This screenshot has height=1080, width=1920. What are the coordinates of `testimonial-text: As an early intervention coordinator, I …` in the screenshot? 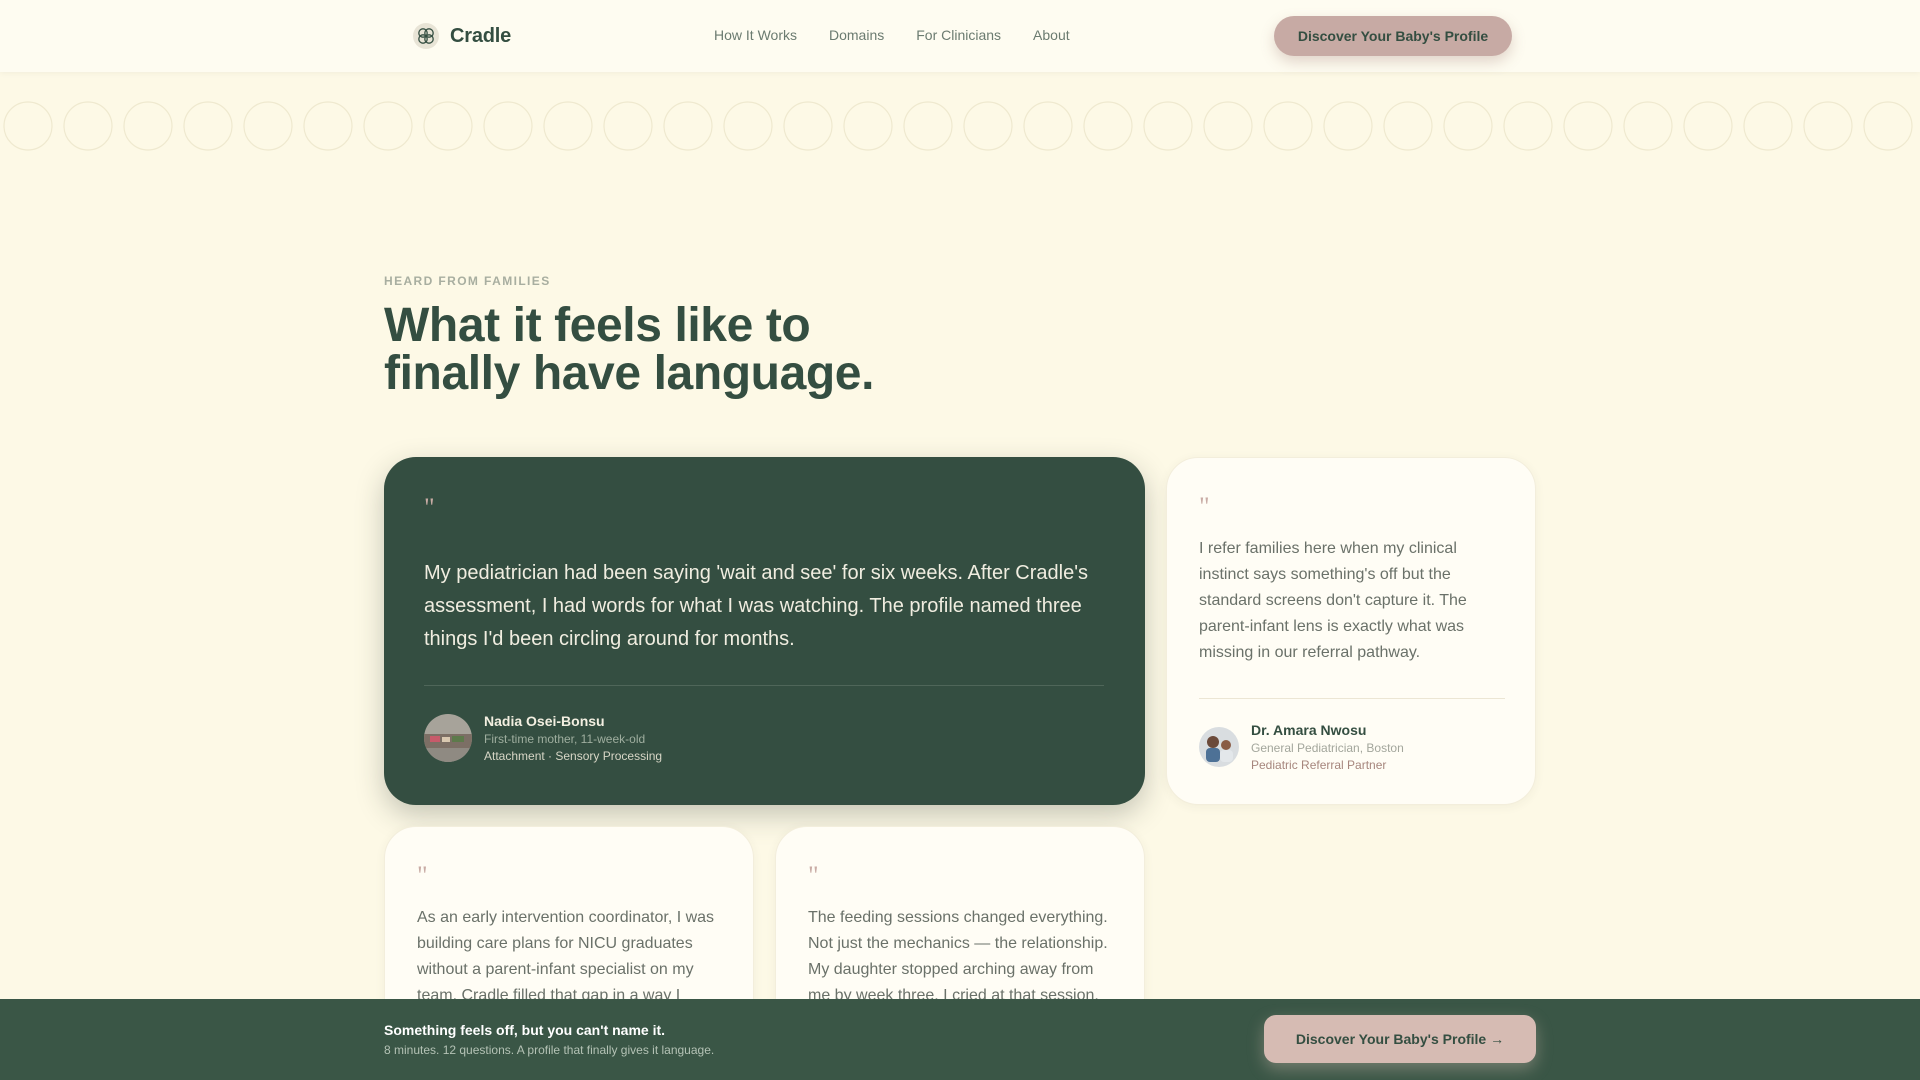 It's located at (566, 956).